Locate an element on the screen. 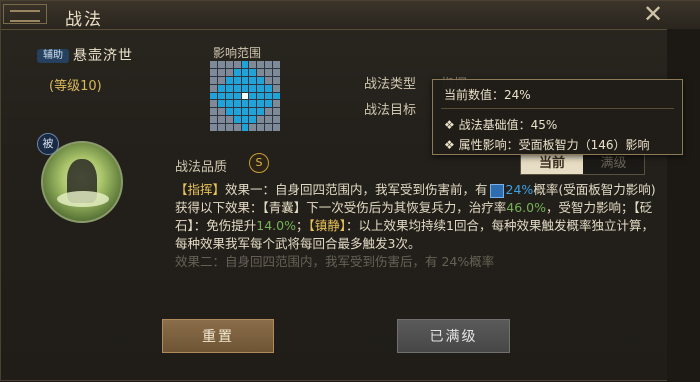 The width and height of the screenshot is (700, 382). range-grid is located at coordinates (245, 96).